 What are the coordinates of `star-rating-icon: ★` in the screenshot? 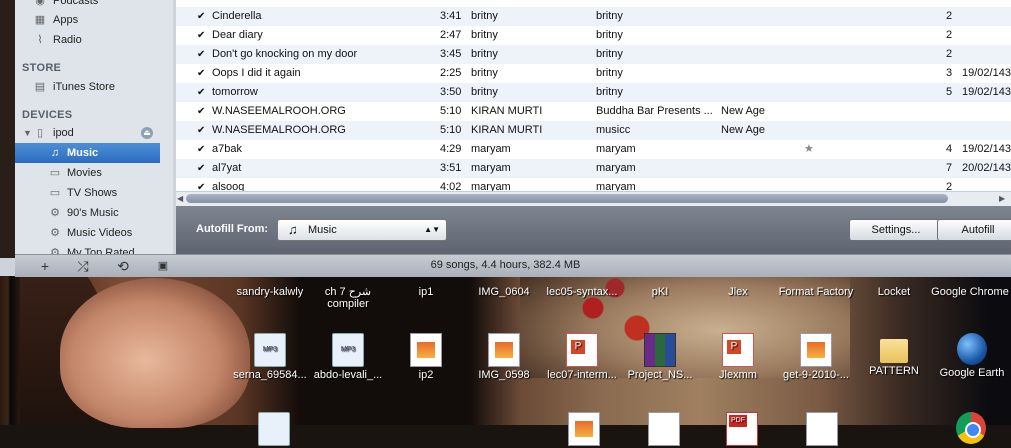 It's located at (814, 149).